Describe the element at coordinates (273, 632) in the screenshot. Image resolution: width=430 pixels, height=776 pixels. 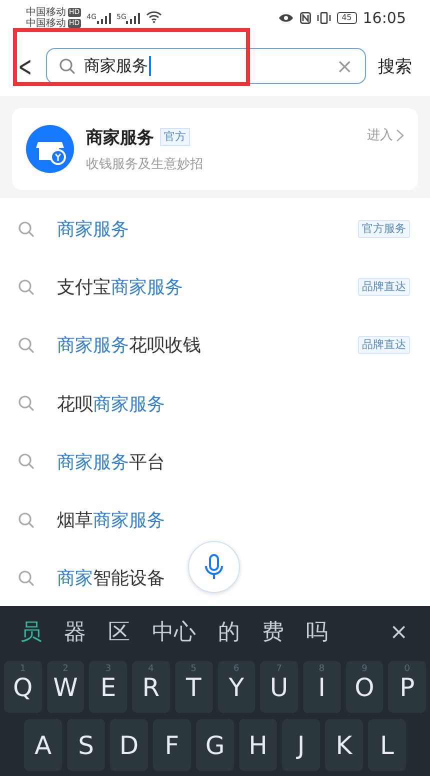
I see `candidate-word: 费` at that location.